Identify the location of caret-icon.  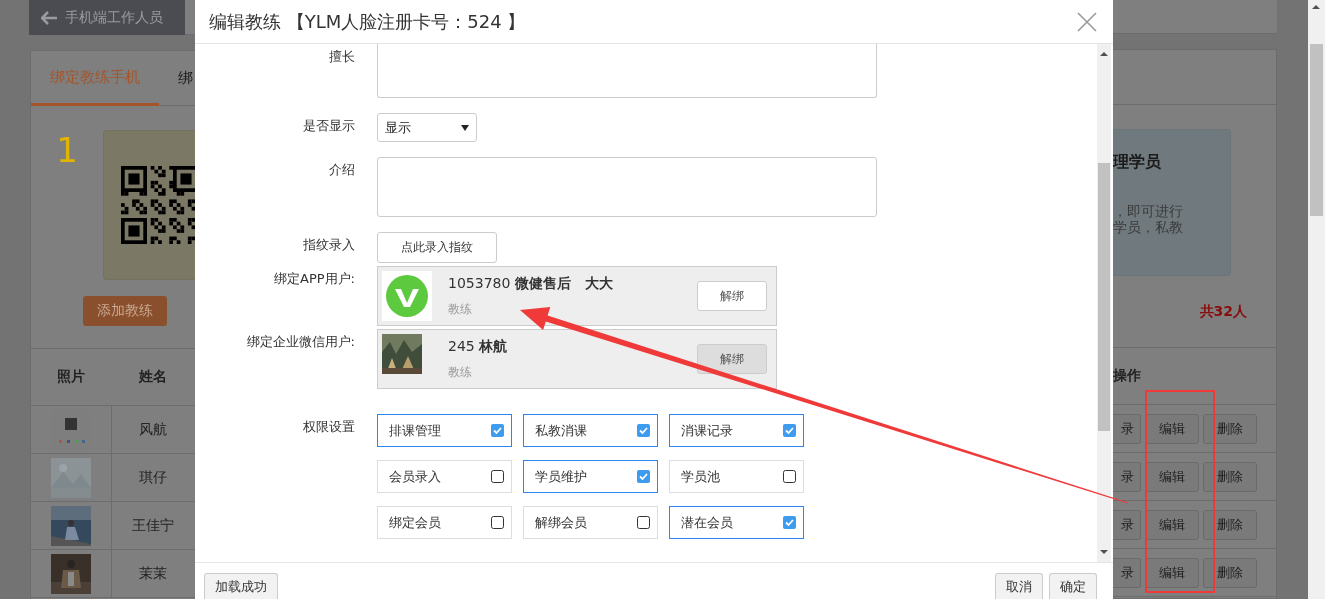
(465, 127).